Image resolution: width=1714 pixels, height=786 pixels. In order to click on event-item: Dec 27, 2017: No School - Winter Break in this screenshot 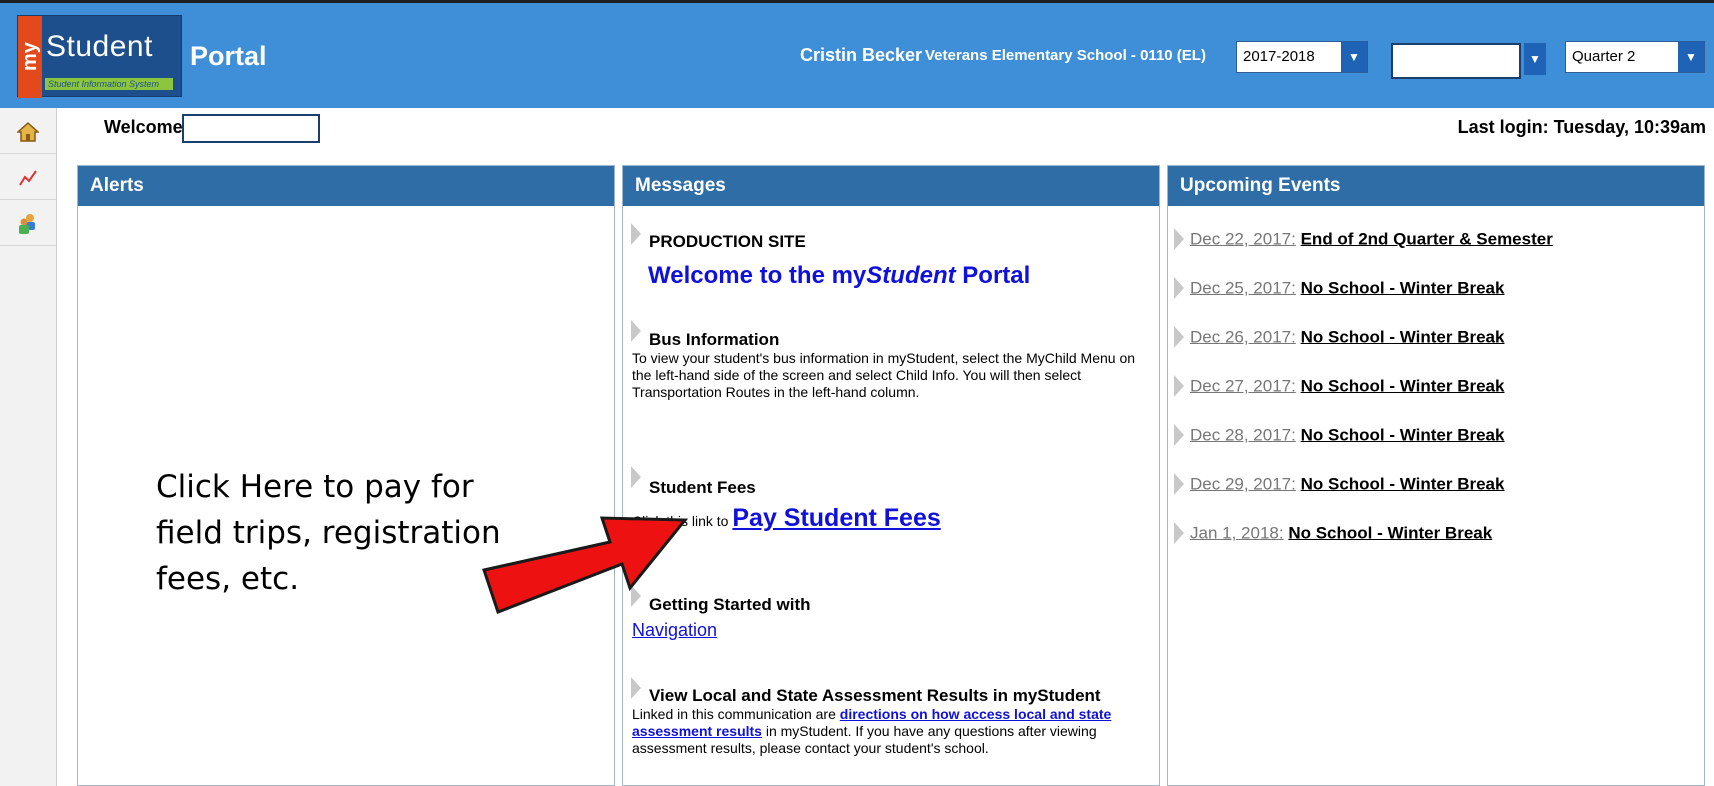, I will do `click(1339, 386)`.